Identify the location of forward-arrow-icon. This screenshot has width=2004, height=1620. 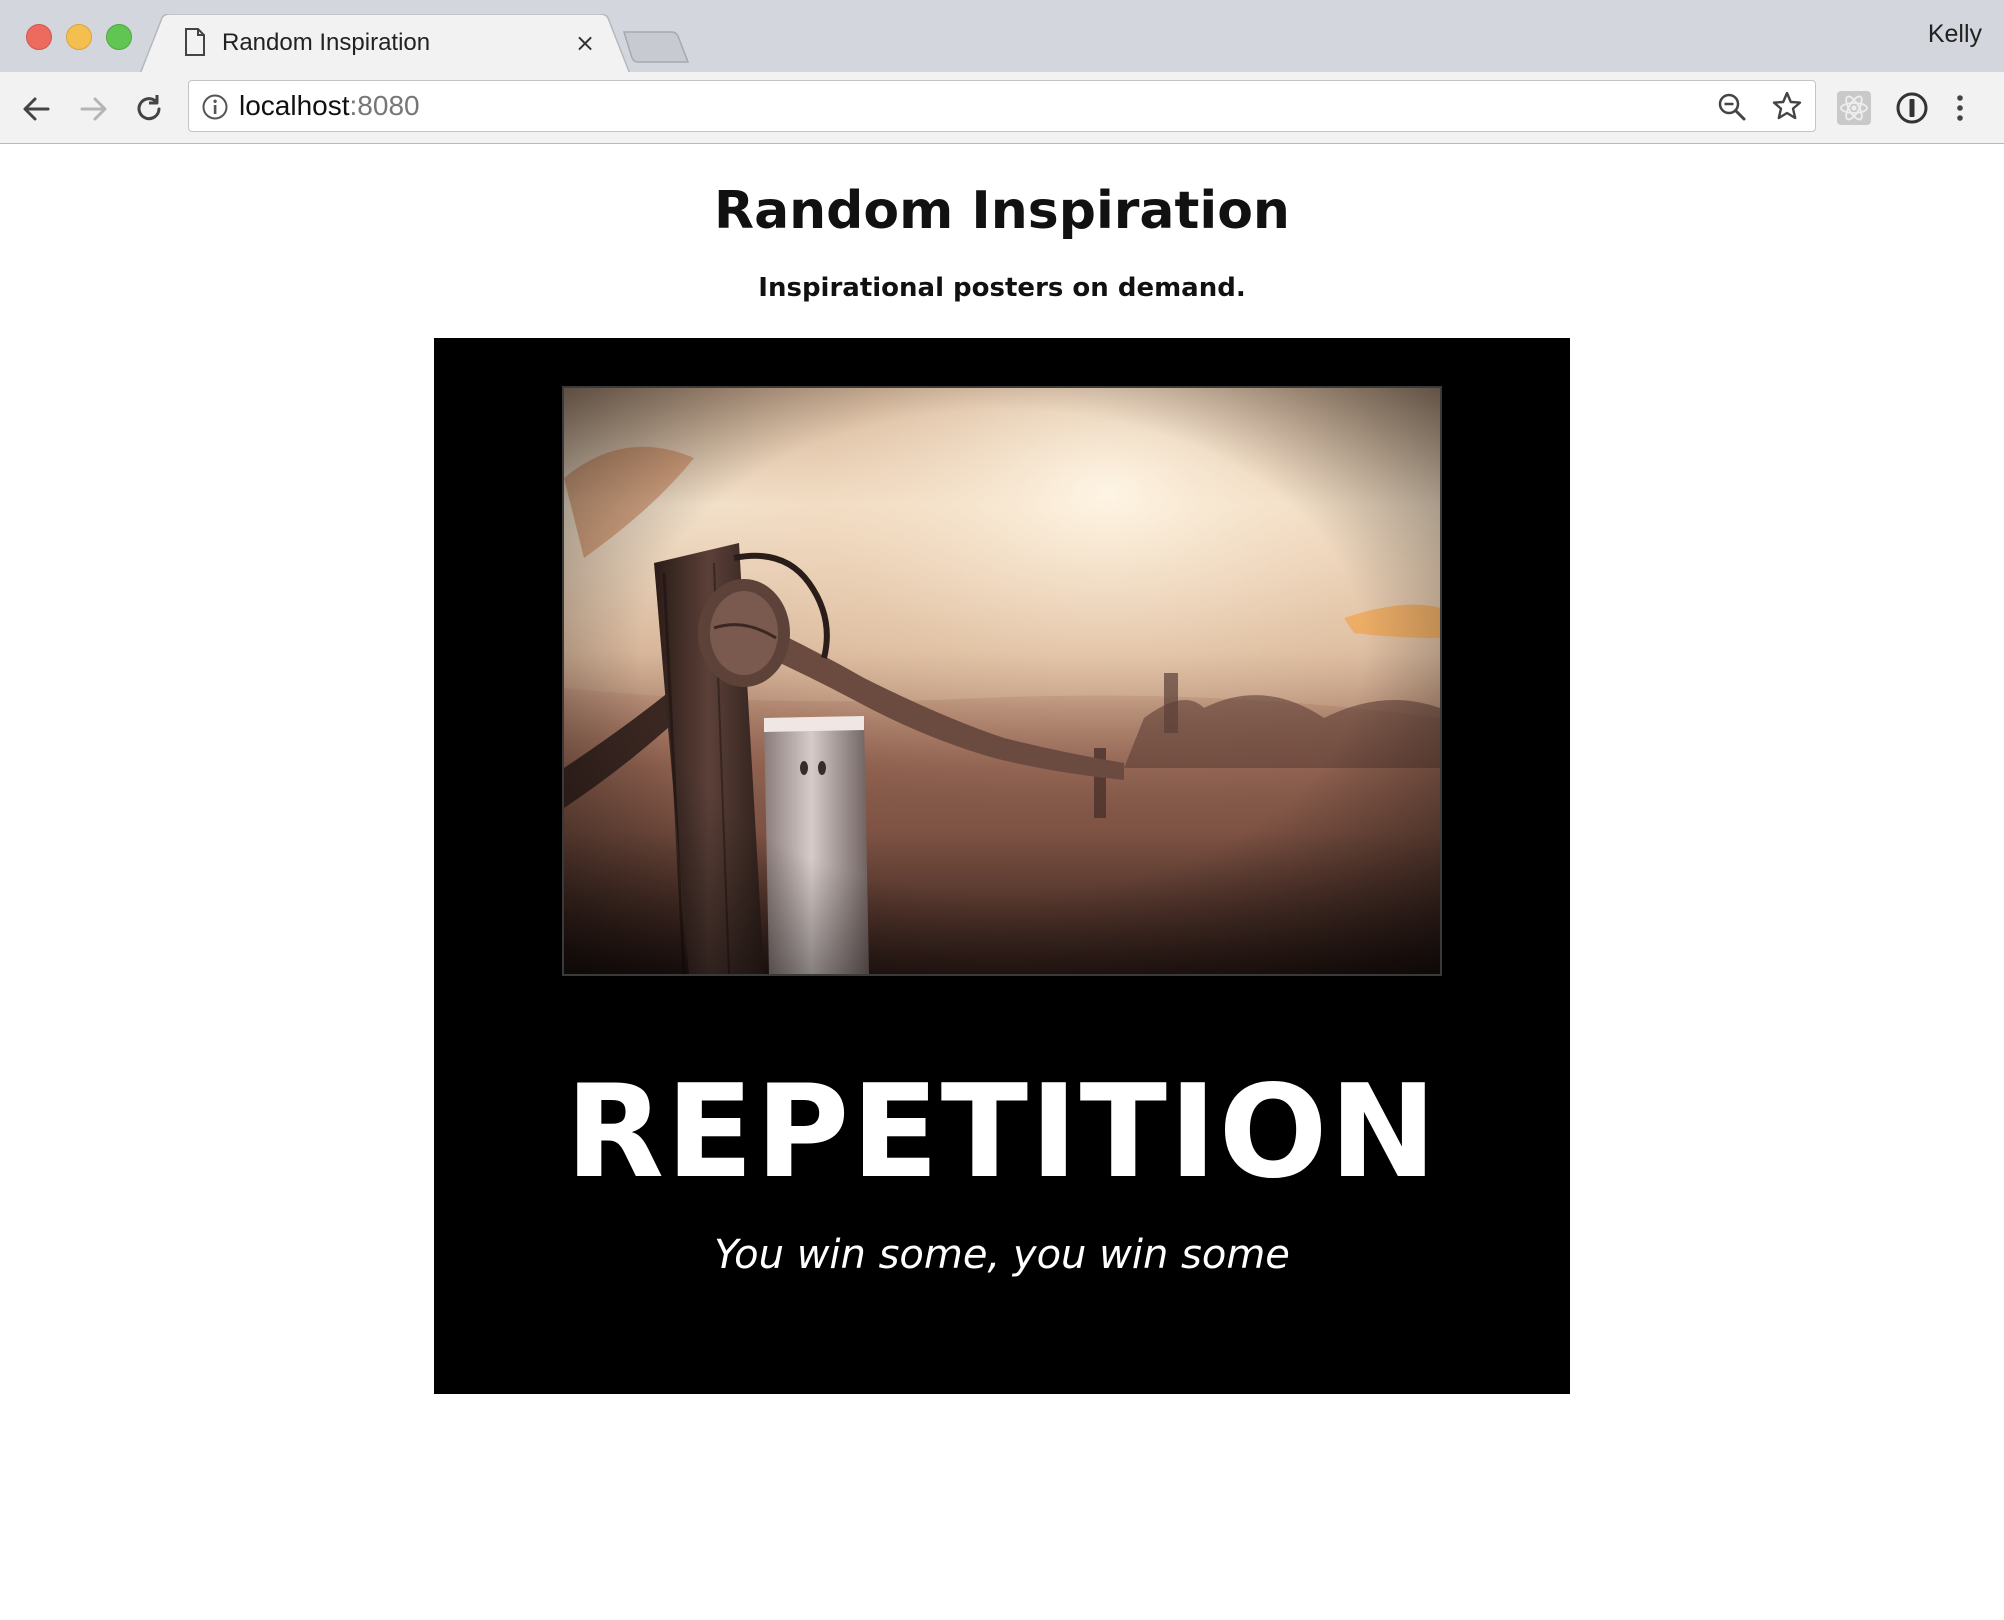
(93, 109).